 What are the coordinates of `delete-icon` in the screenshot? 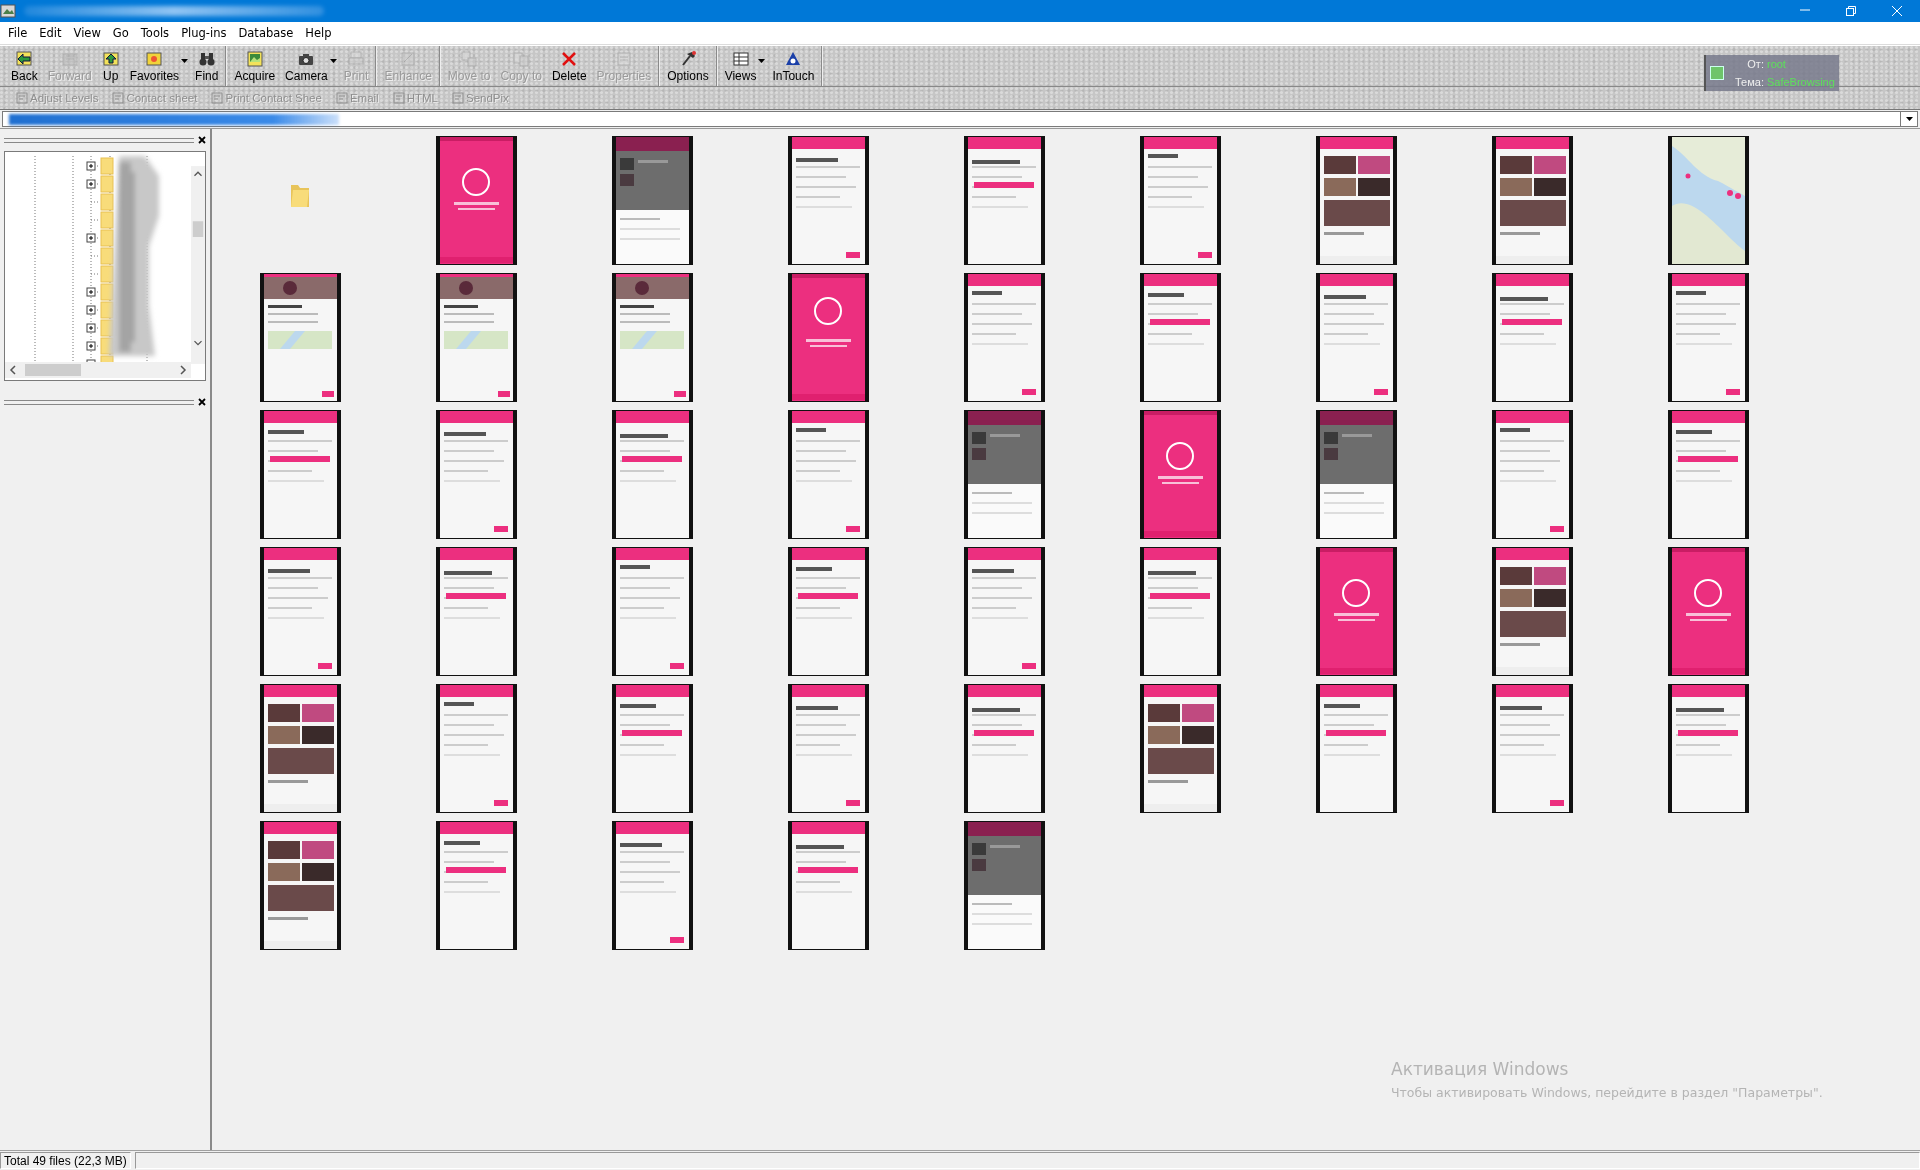 It's located at (569, 58).